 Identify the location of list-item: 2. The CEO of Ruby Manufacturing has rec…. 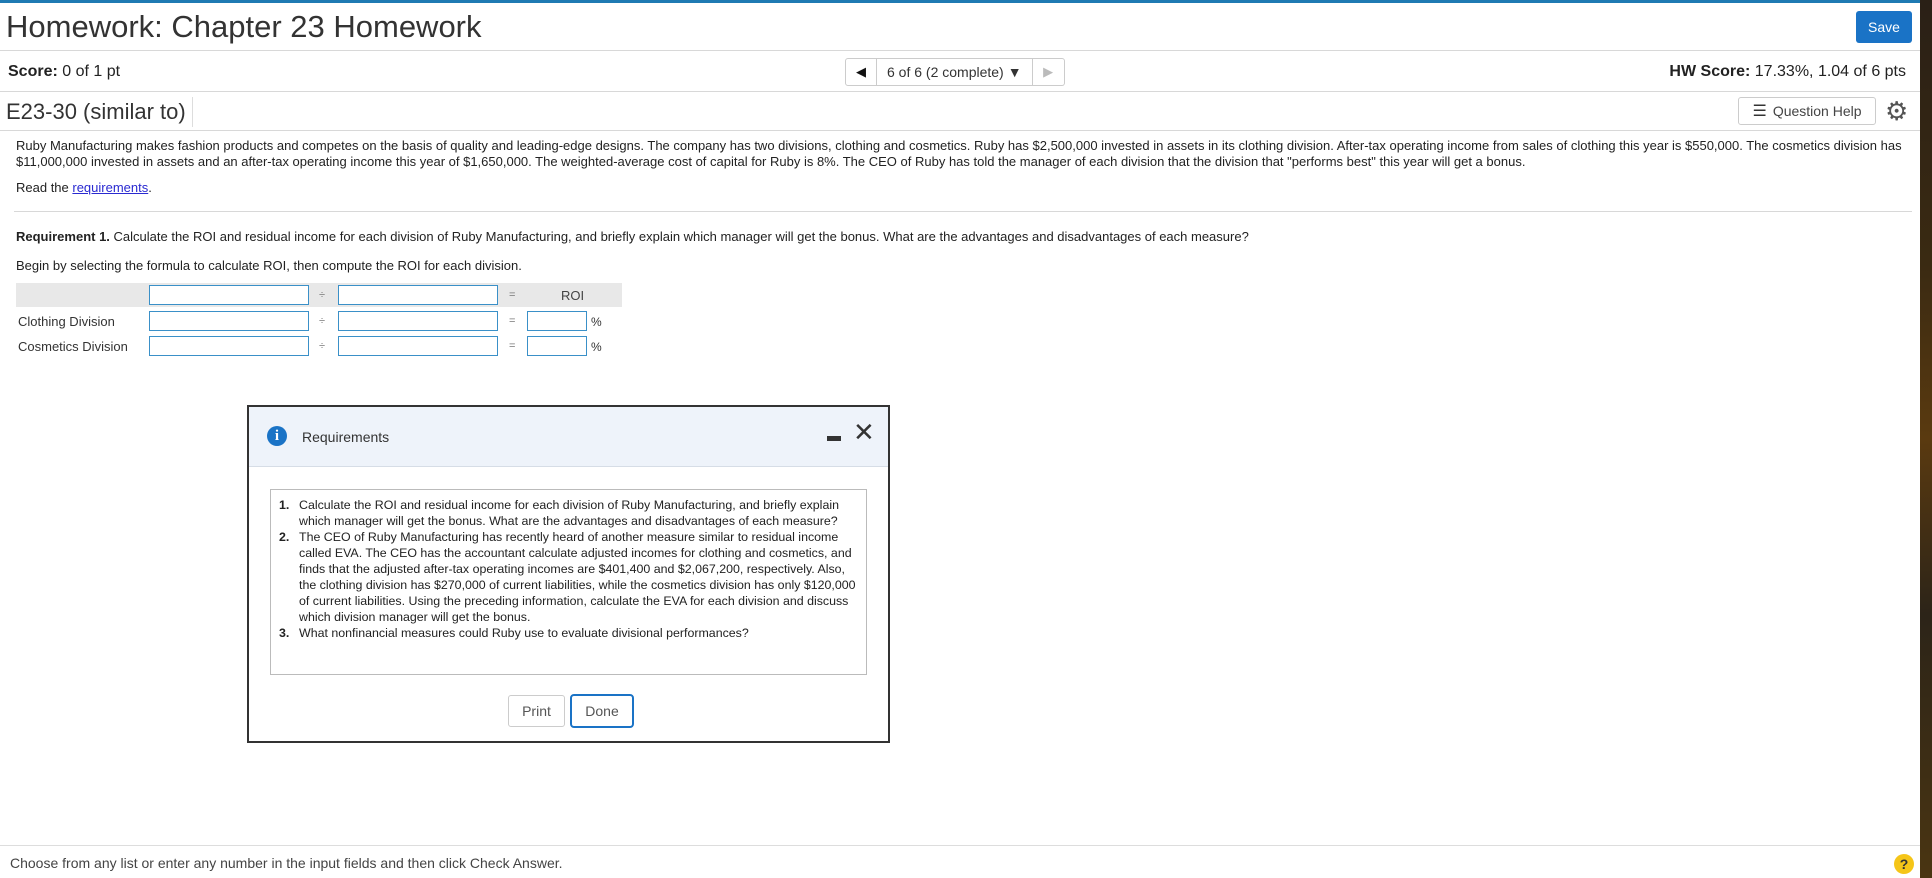
(568, 577).